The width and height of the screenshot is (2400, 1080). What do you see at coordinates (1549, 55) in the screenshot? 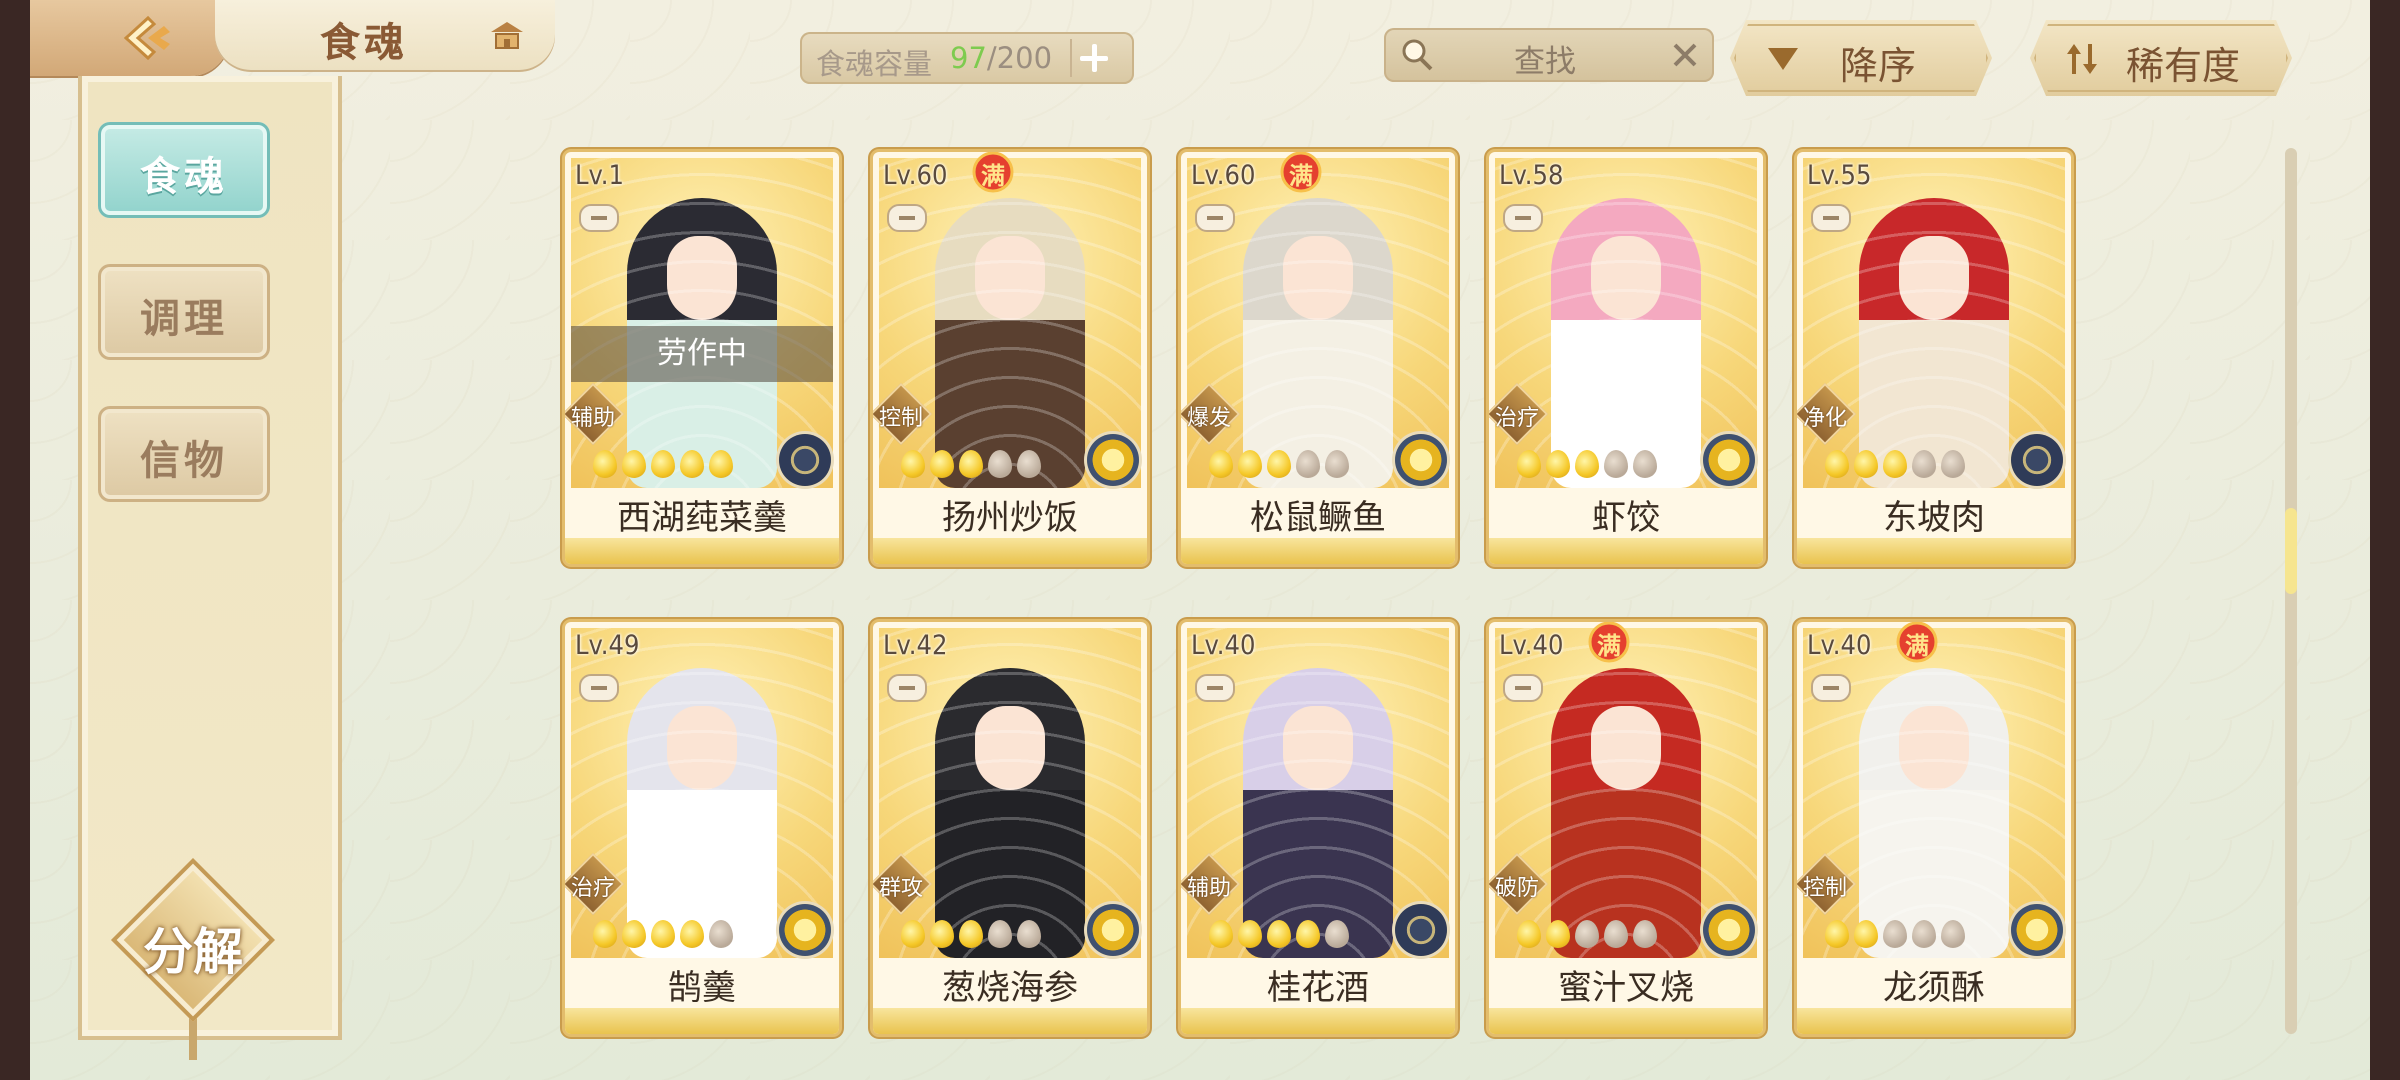
I see `search-input: 查找` at bounding box center [1549, 55].